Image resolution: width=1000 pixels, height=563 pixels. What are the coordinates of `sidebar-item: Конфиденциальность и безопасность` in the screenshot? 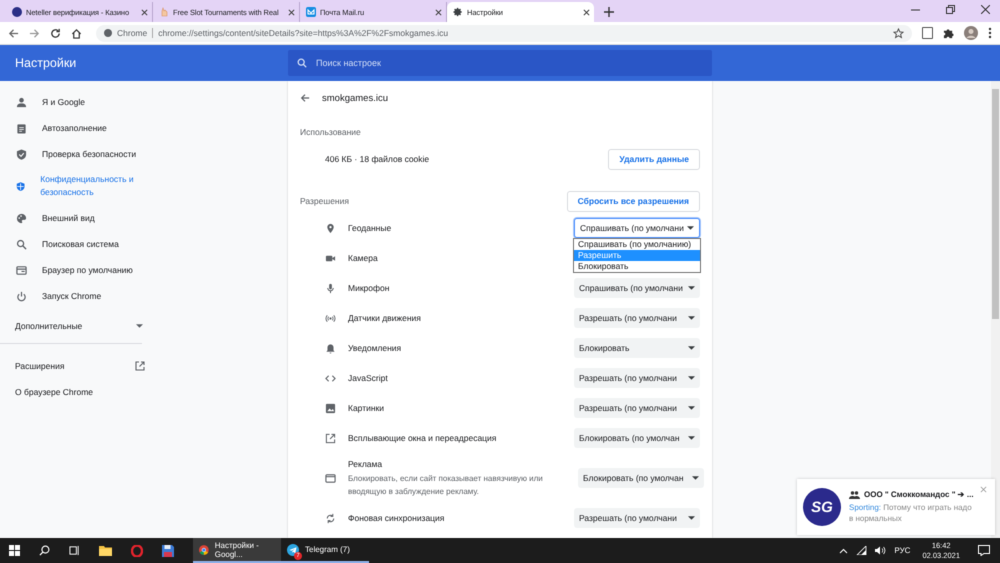 It's located at (83, 186).